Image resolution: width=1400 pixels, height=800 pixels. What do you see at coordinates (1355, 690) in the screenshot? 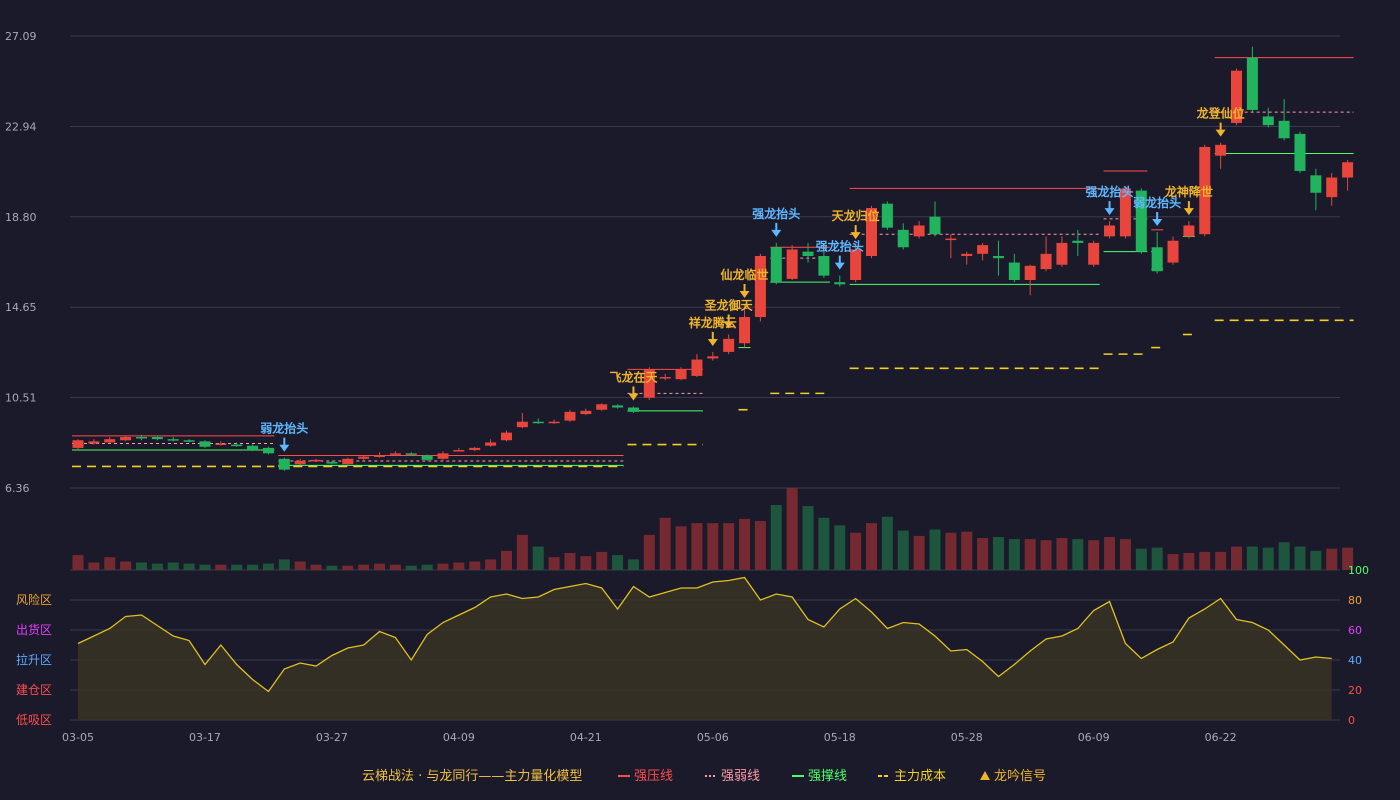
I see `indicator-y-tick: 20` at bounding box center [1355, 690].